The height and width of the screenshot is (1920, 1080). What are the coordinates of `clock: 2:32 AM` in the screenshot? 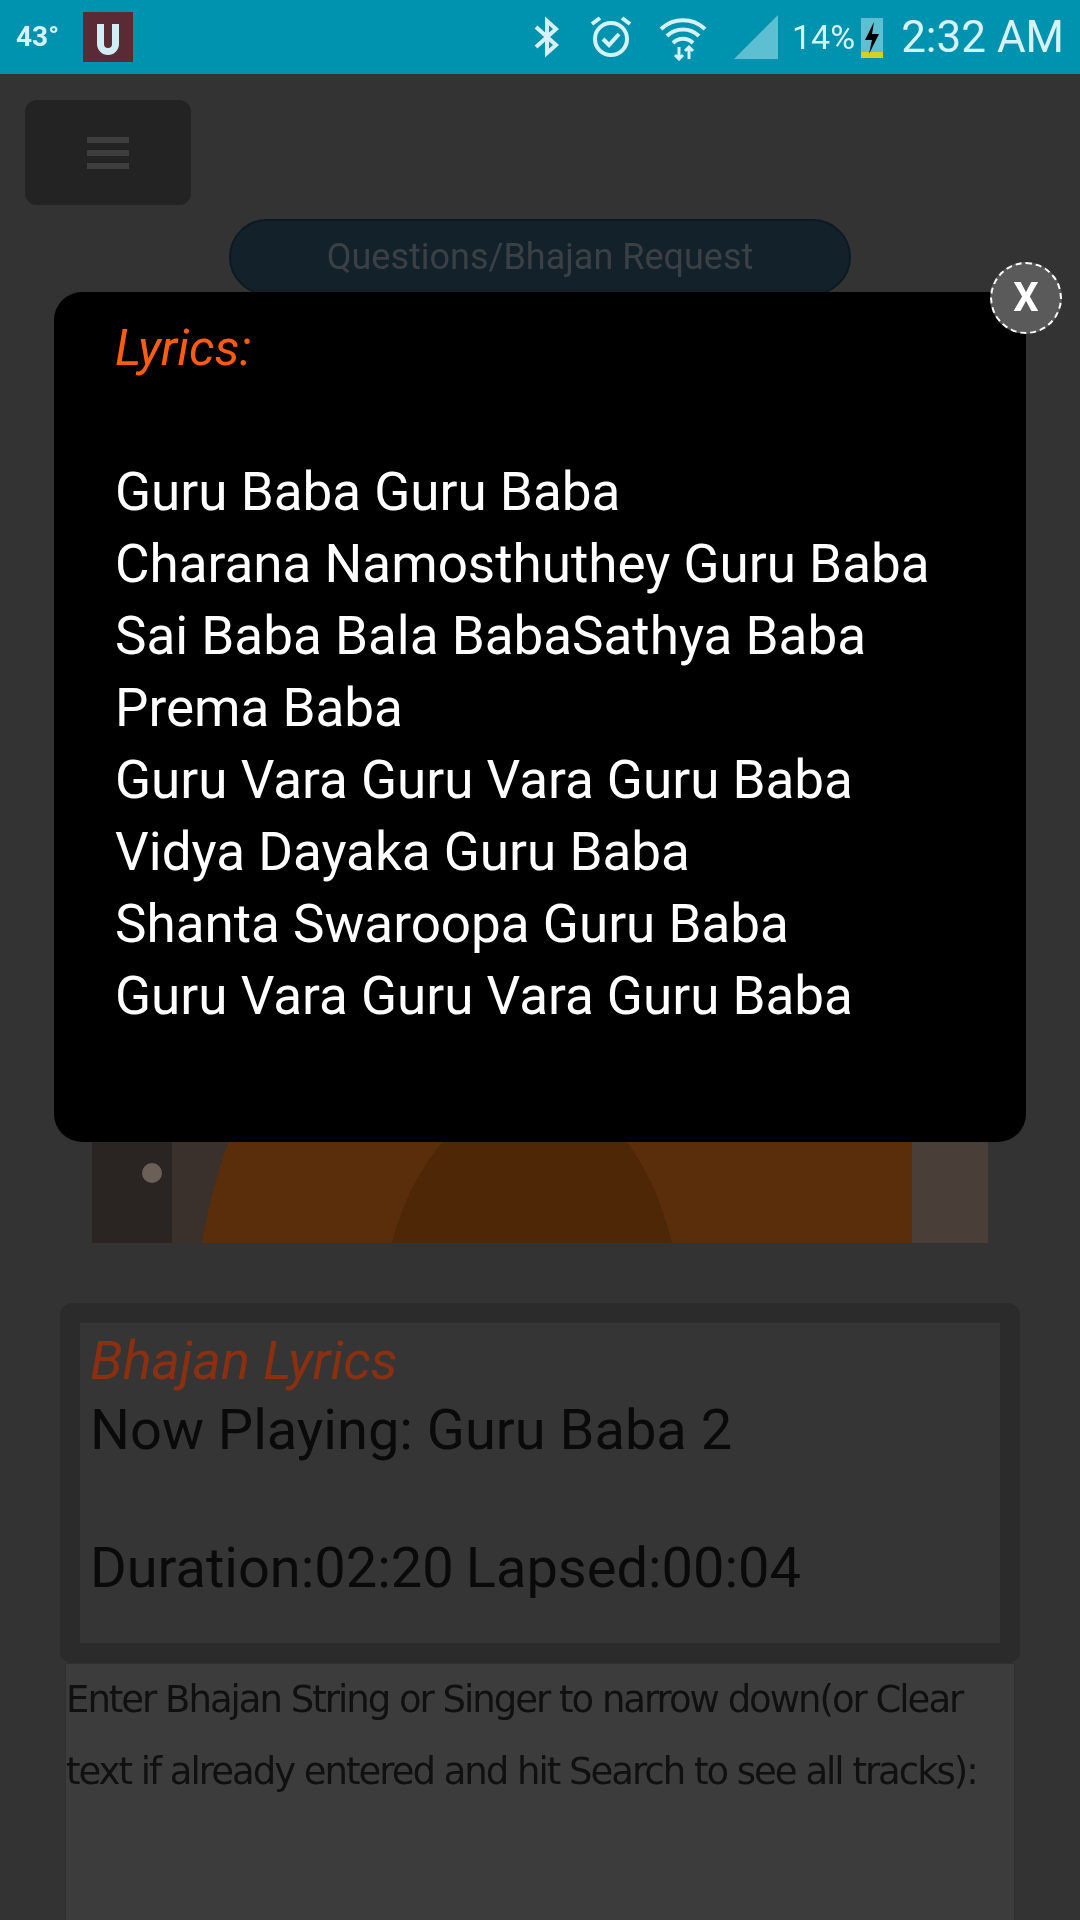 It's located at (982, 37).